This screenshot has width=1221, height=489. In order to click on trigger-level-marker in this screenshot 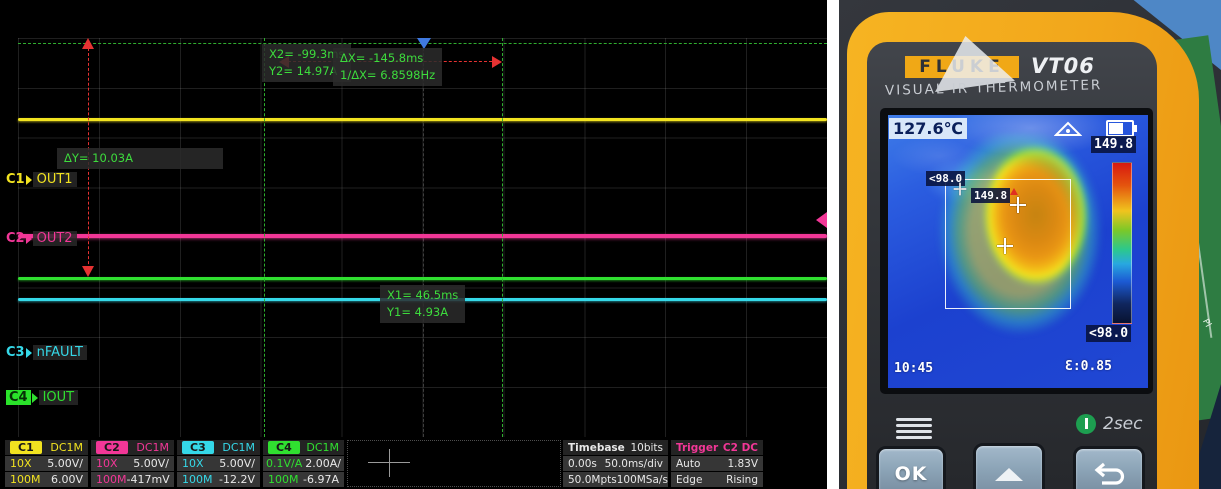, I will do `click(821, 220)`.